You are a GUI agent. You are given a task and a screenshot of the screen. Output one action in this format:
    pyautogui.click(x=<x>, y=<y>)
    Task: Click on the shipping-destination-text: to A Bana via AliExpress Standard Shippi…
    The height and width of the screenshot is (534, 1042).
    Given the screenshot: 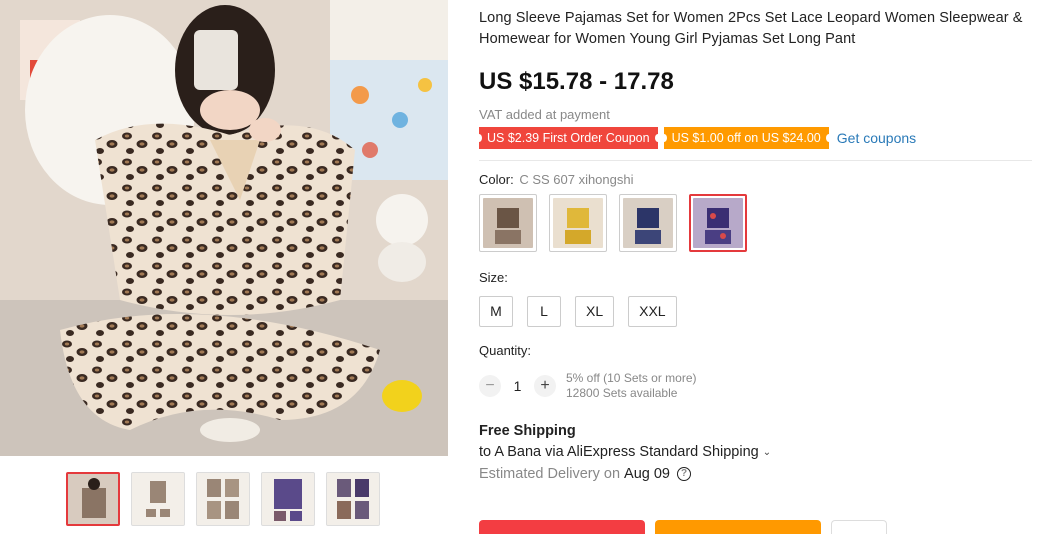 What is the action you would take?
    pyautogui.click(x=619, y=452)
    